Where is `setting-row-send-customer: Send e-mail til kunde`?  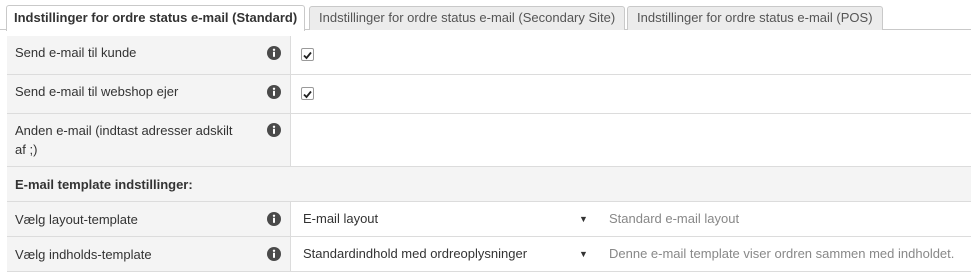 setting-row-send-customer: Send e-mail til kunde is located at coordinates (489, 55).